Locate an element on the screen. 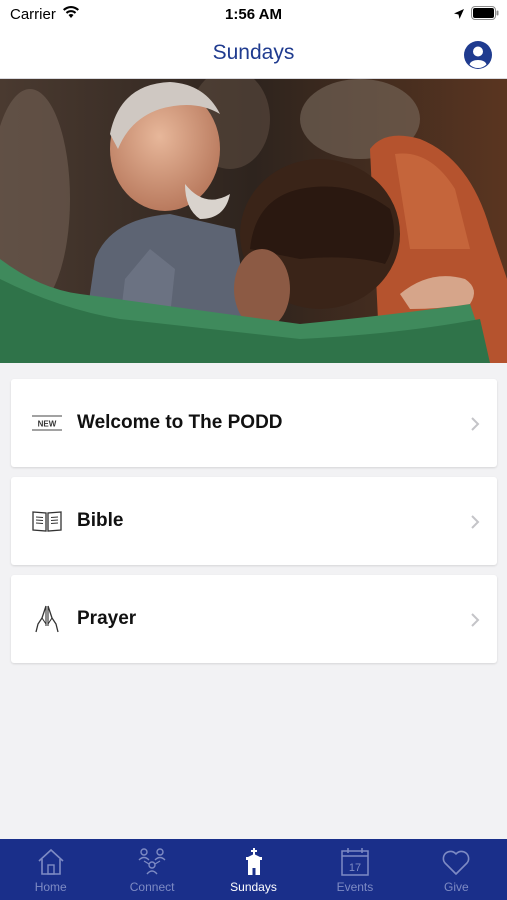 This screenshot has width=507, height=900. menu-item-label: Welcome to The PODD is located at coordinates (180, 422).